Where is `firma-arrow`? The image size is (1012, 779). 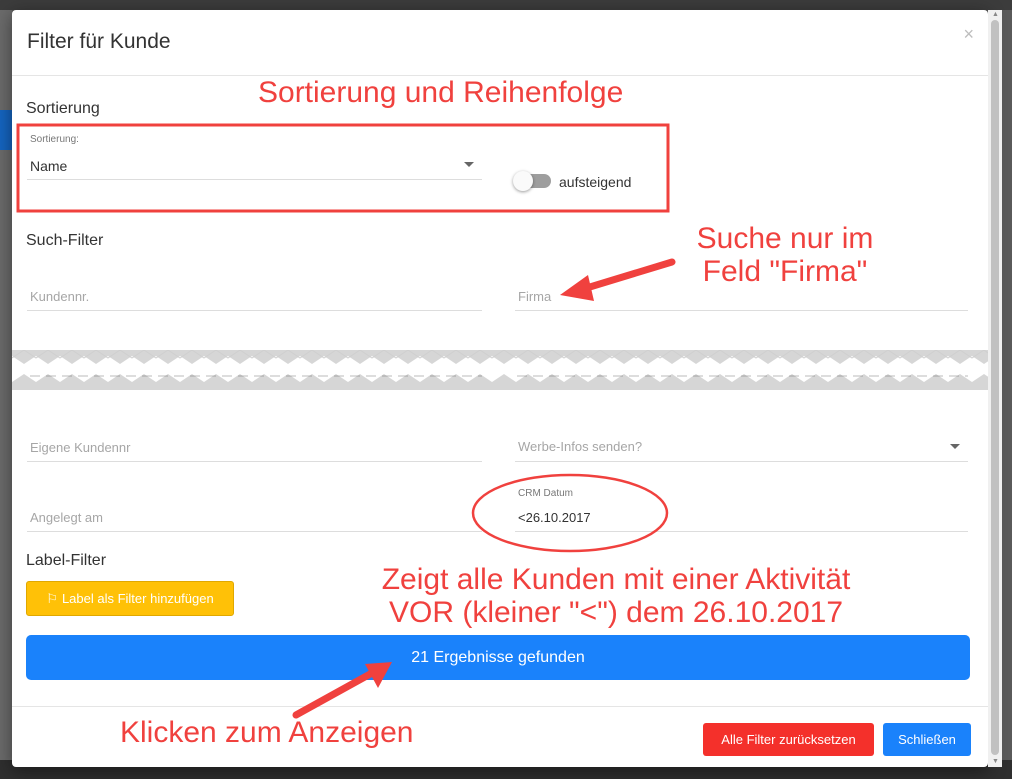 firma-arrow is located at coordinates (618, 279).